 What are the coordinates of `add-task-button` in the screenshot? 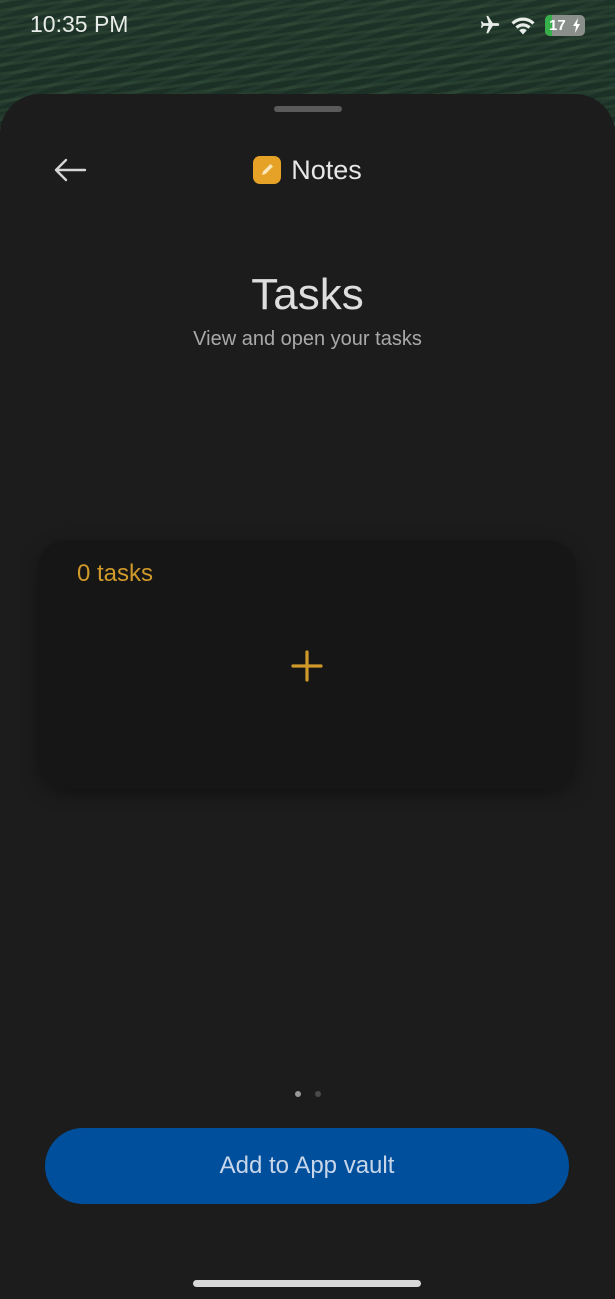 It's located at (307, 666).